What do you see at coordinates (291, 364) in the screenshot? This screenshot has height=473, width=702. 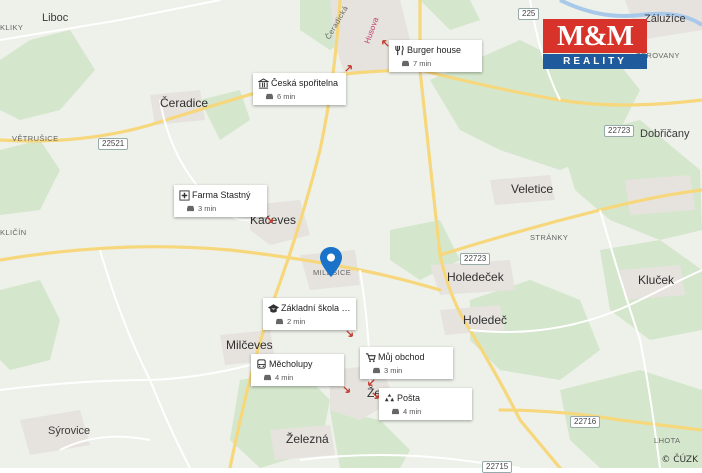 I see `poi-name: Měcholupy` at bounding box center [291, 364].